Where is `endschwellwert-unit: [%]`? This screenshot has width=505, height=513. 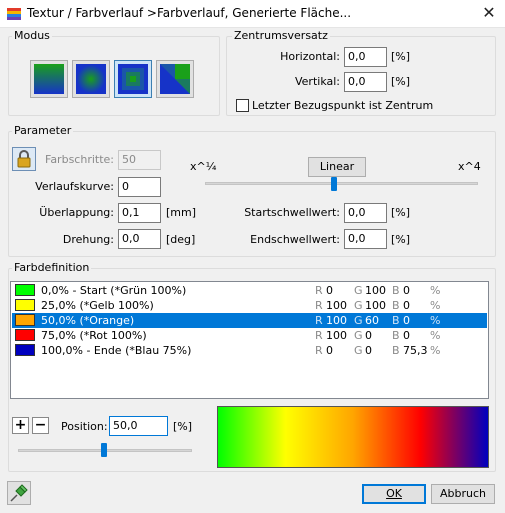
endschwellwert-unit: [%] is located at coordinates (401, 239).